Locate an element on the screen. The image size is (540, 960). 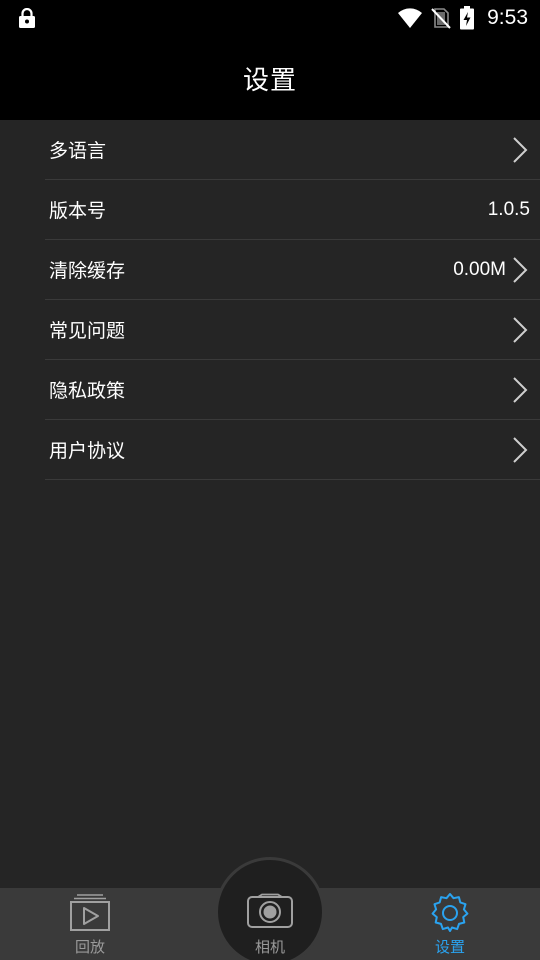
version-value: 1.0.5 is located at coordinates (508, 209).